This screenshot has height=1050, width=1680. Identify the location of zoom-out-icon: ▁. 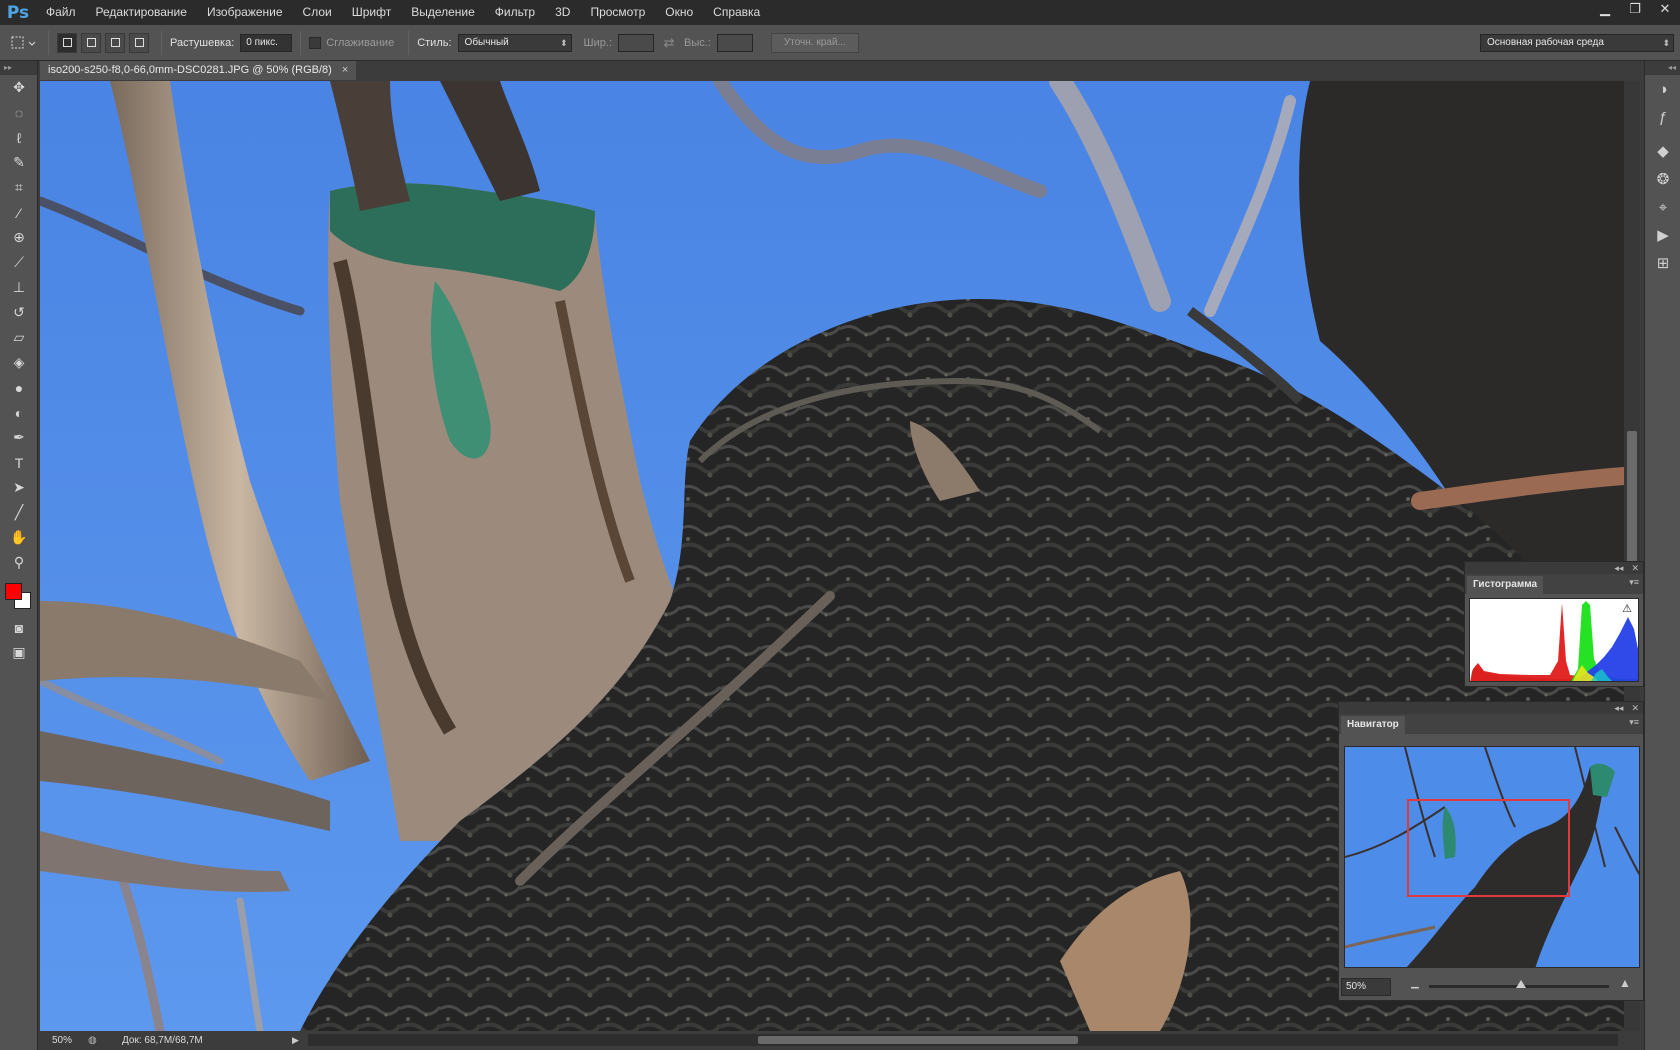
(1415, 983).